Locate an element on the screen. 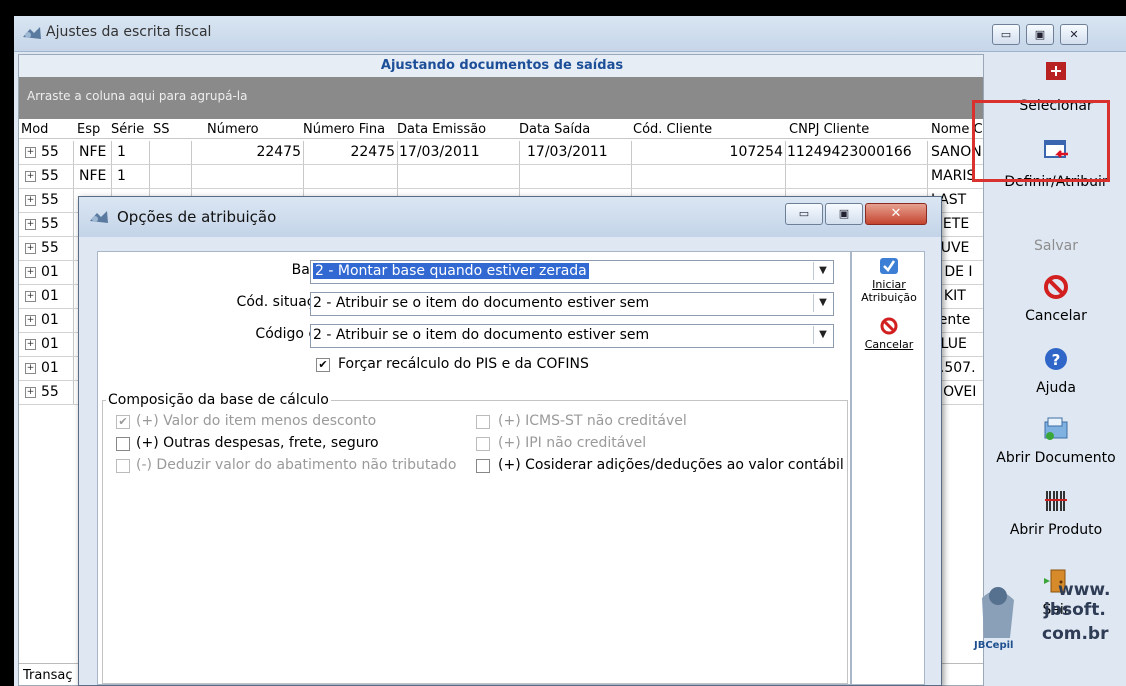 This screenshot has height=686, width=1126. column-header: Série is located at coordinates (127, 129).